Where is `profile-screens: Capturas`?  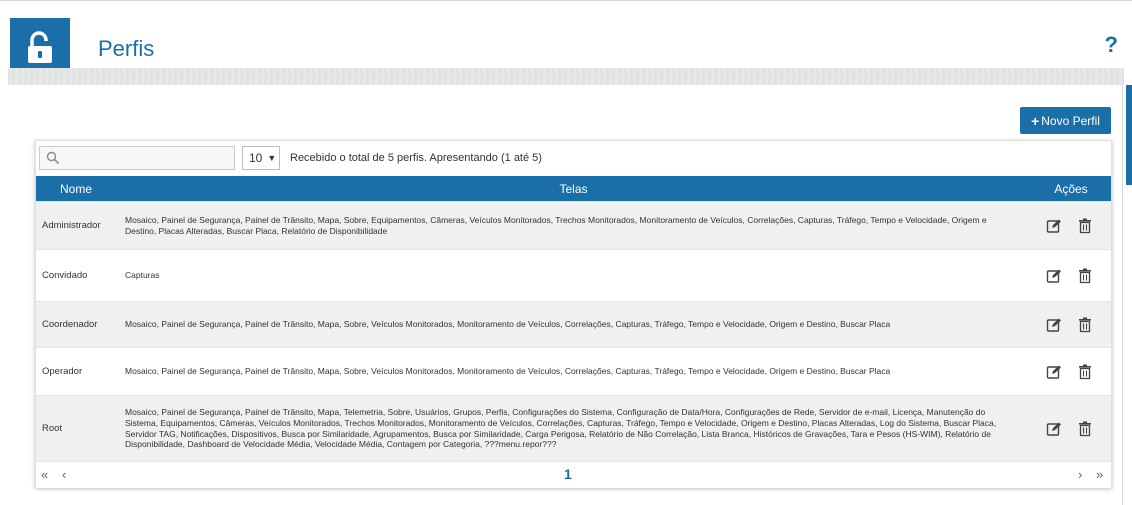 profile-screens: Capturas is located at coordinates (142, 275).